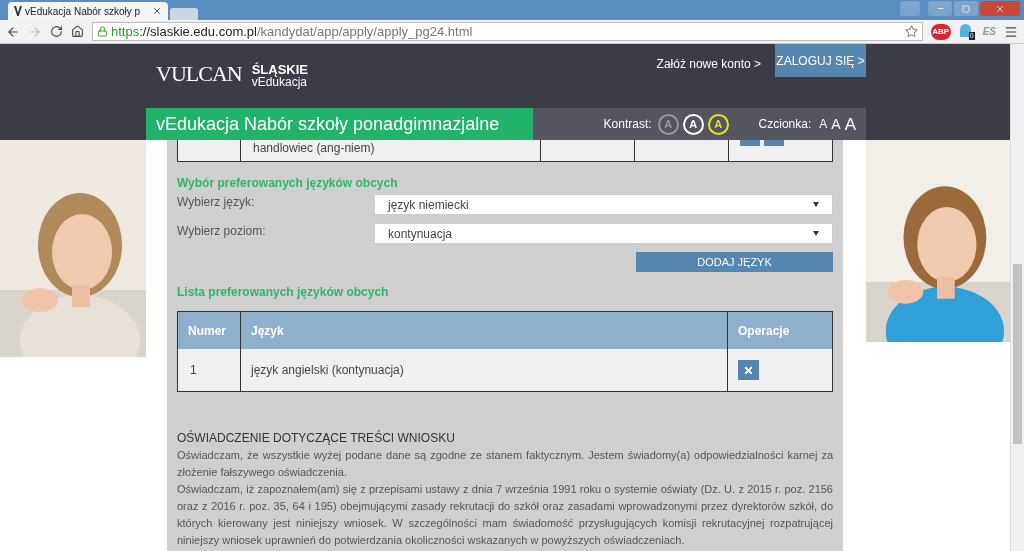 The width and height of the screenshot is (1024, 551). Describe the element at coordinates (328, 124) in the screenshot. I see `page-title: vEdukacja Nabór szkoły ponadgimnazjalne` at that location.